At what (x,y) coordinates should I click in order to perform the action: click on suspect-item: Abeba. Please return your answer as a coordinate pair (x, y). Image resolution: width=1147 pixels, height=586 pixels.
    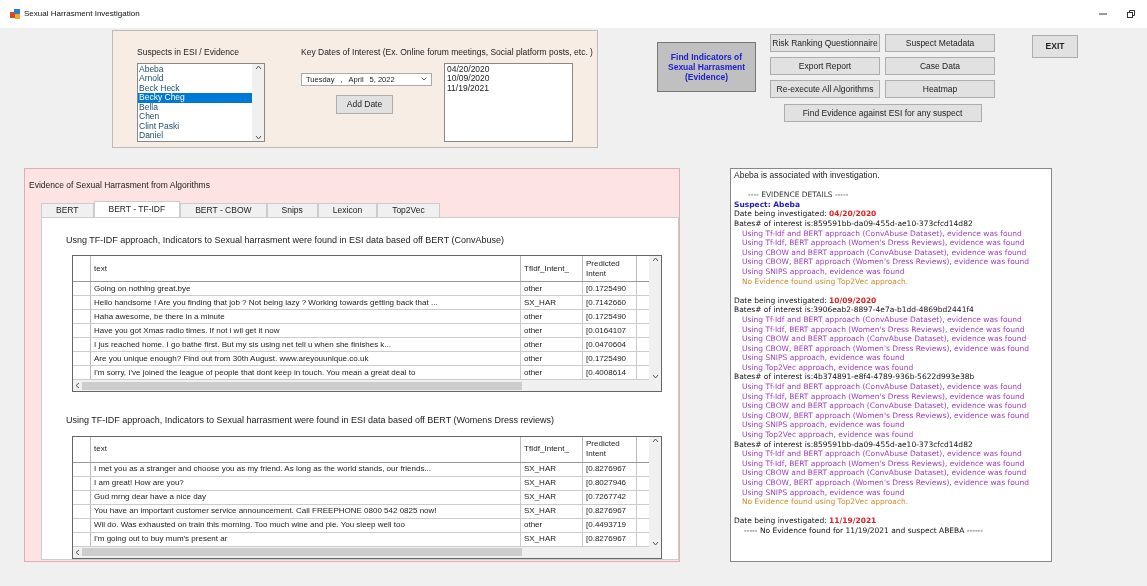
    Looking at the image, I should click on (195, 69).